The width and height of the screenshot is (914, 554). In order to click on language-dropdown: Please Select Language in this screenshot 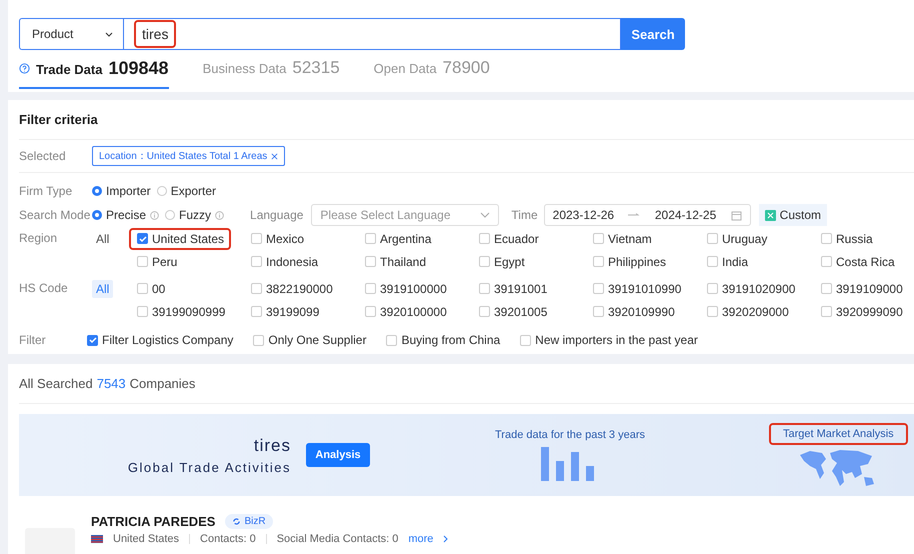, I will do `click(405, 215)`.